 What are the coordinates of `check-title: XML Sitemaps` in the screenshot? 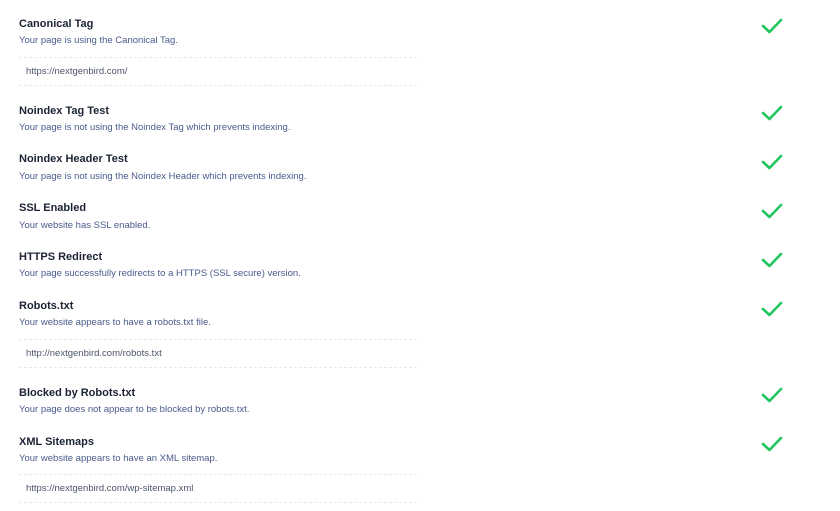 It's located at (56, 442).